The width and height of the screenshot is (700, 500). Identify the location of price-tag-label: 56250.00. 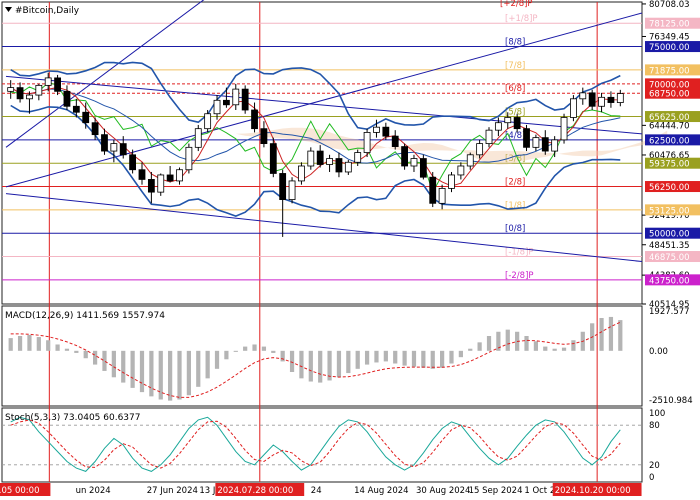
(669, 188).